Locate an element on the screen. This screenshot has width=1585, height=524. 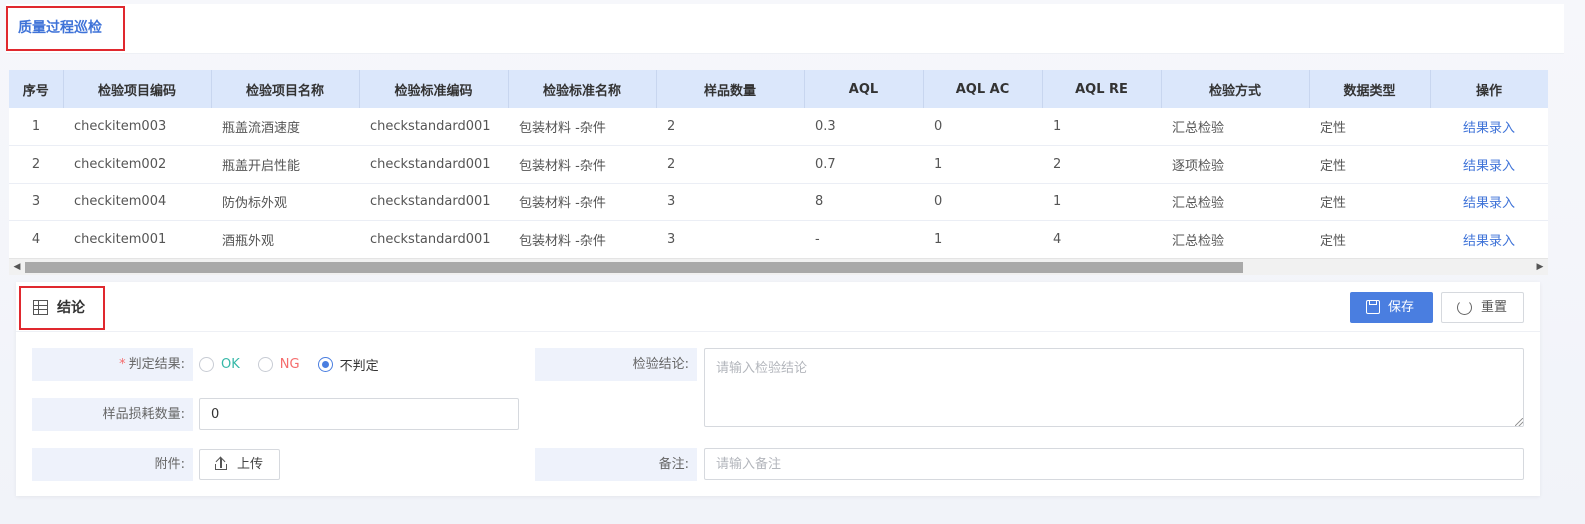
reset-button-label: 重置 is located at coordinates (1494, 307).